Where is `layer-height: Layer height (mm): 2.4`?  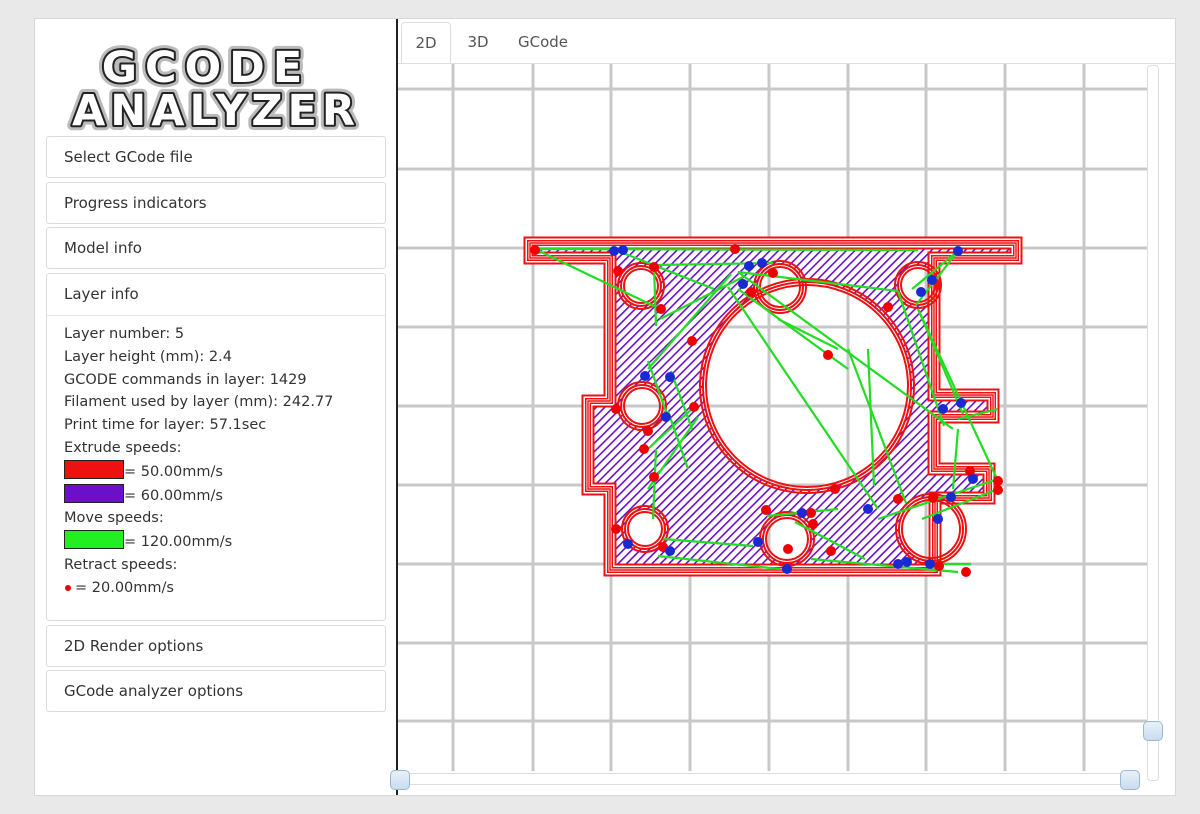
layer-height: Layer height (mm): 2.4 is located at coordinates (148, 356).